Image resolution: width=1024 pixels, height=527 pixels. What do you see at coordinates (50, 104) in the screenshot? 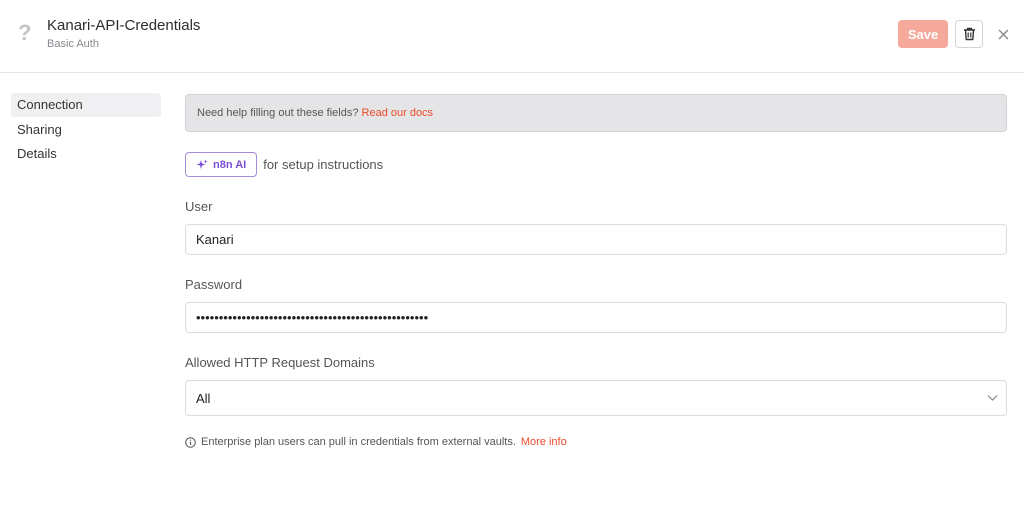
I see `sidebar-item-label: Connection` at bounding box center [50, 104].